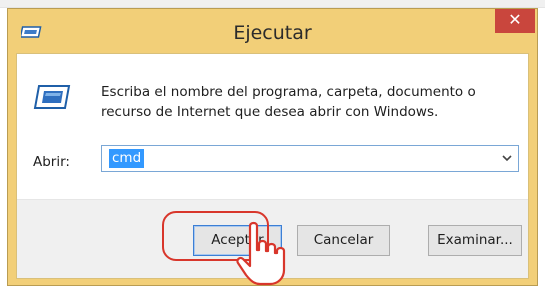  I want to click on open-label: Abrir:, so click(51, 162).